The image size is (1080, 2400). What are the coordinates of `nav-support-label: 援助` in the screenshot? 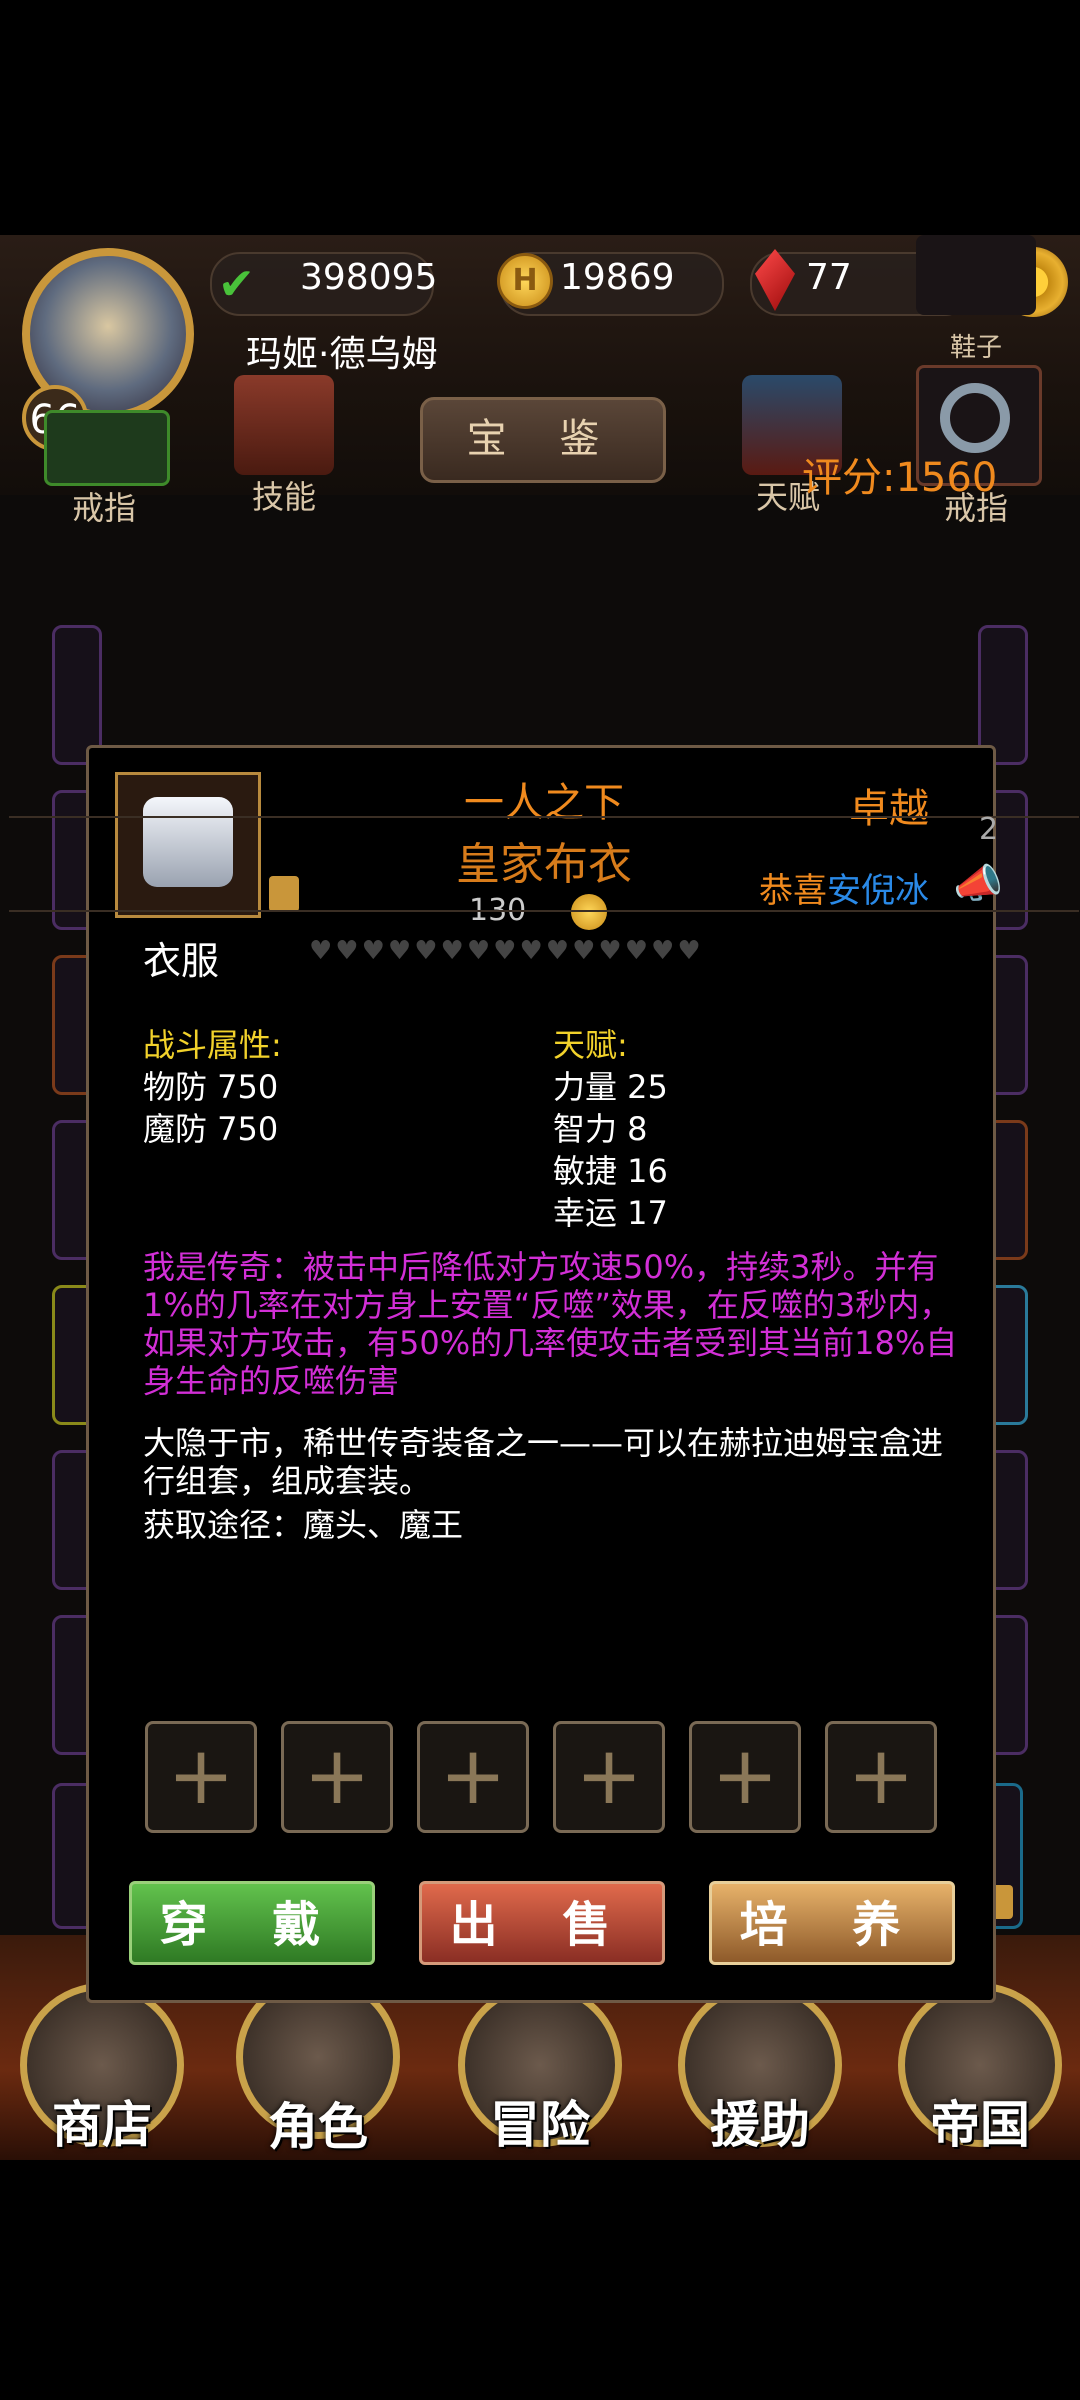 It's located at (760, 2121).